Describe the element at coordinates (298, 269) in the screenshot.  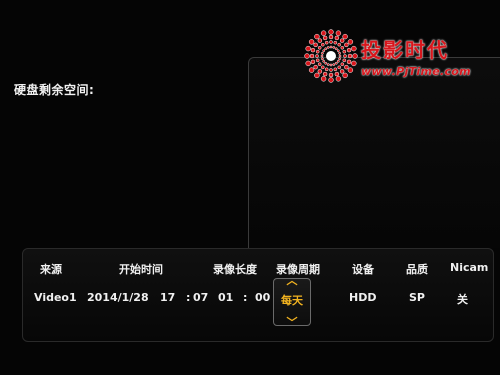
I see `header-period: 录像周期` at that location.